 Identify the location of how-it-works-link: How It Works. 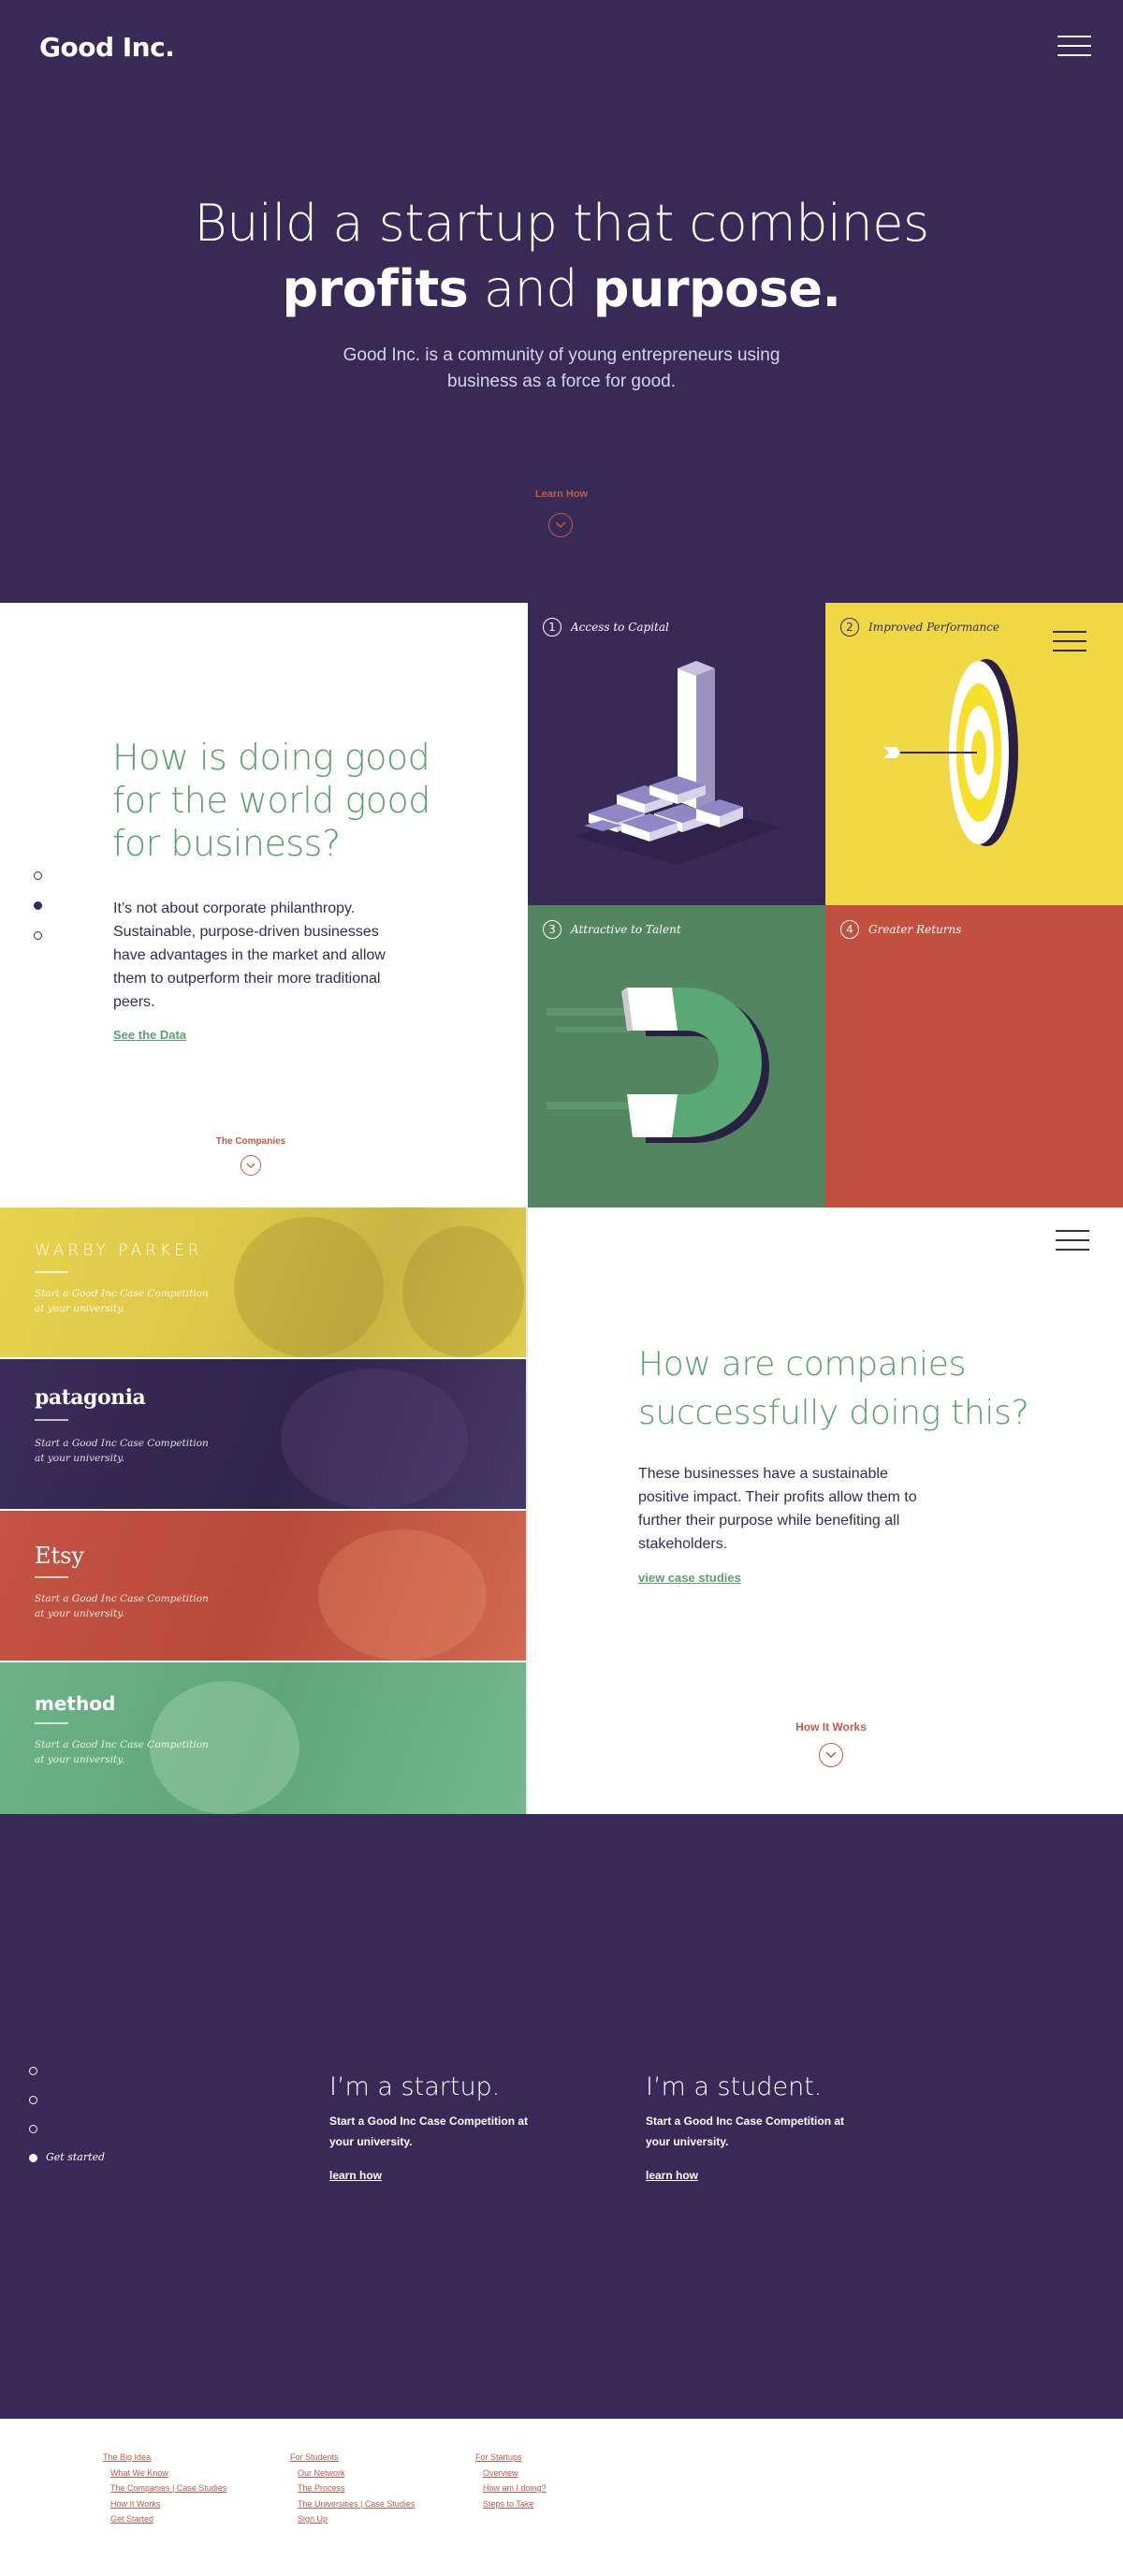
(831, 1727).